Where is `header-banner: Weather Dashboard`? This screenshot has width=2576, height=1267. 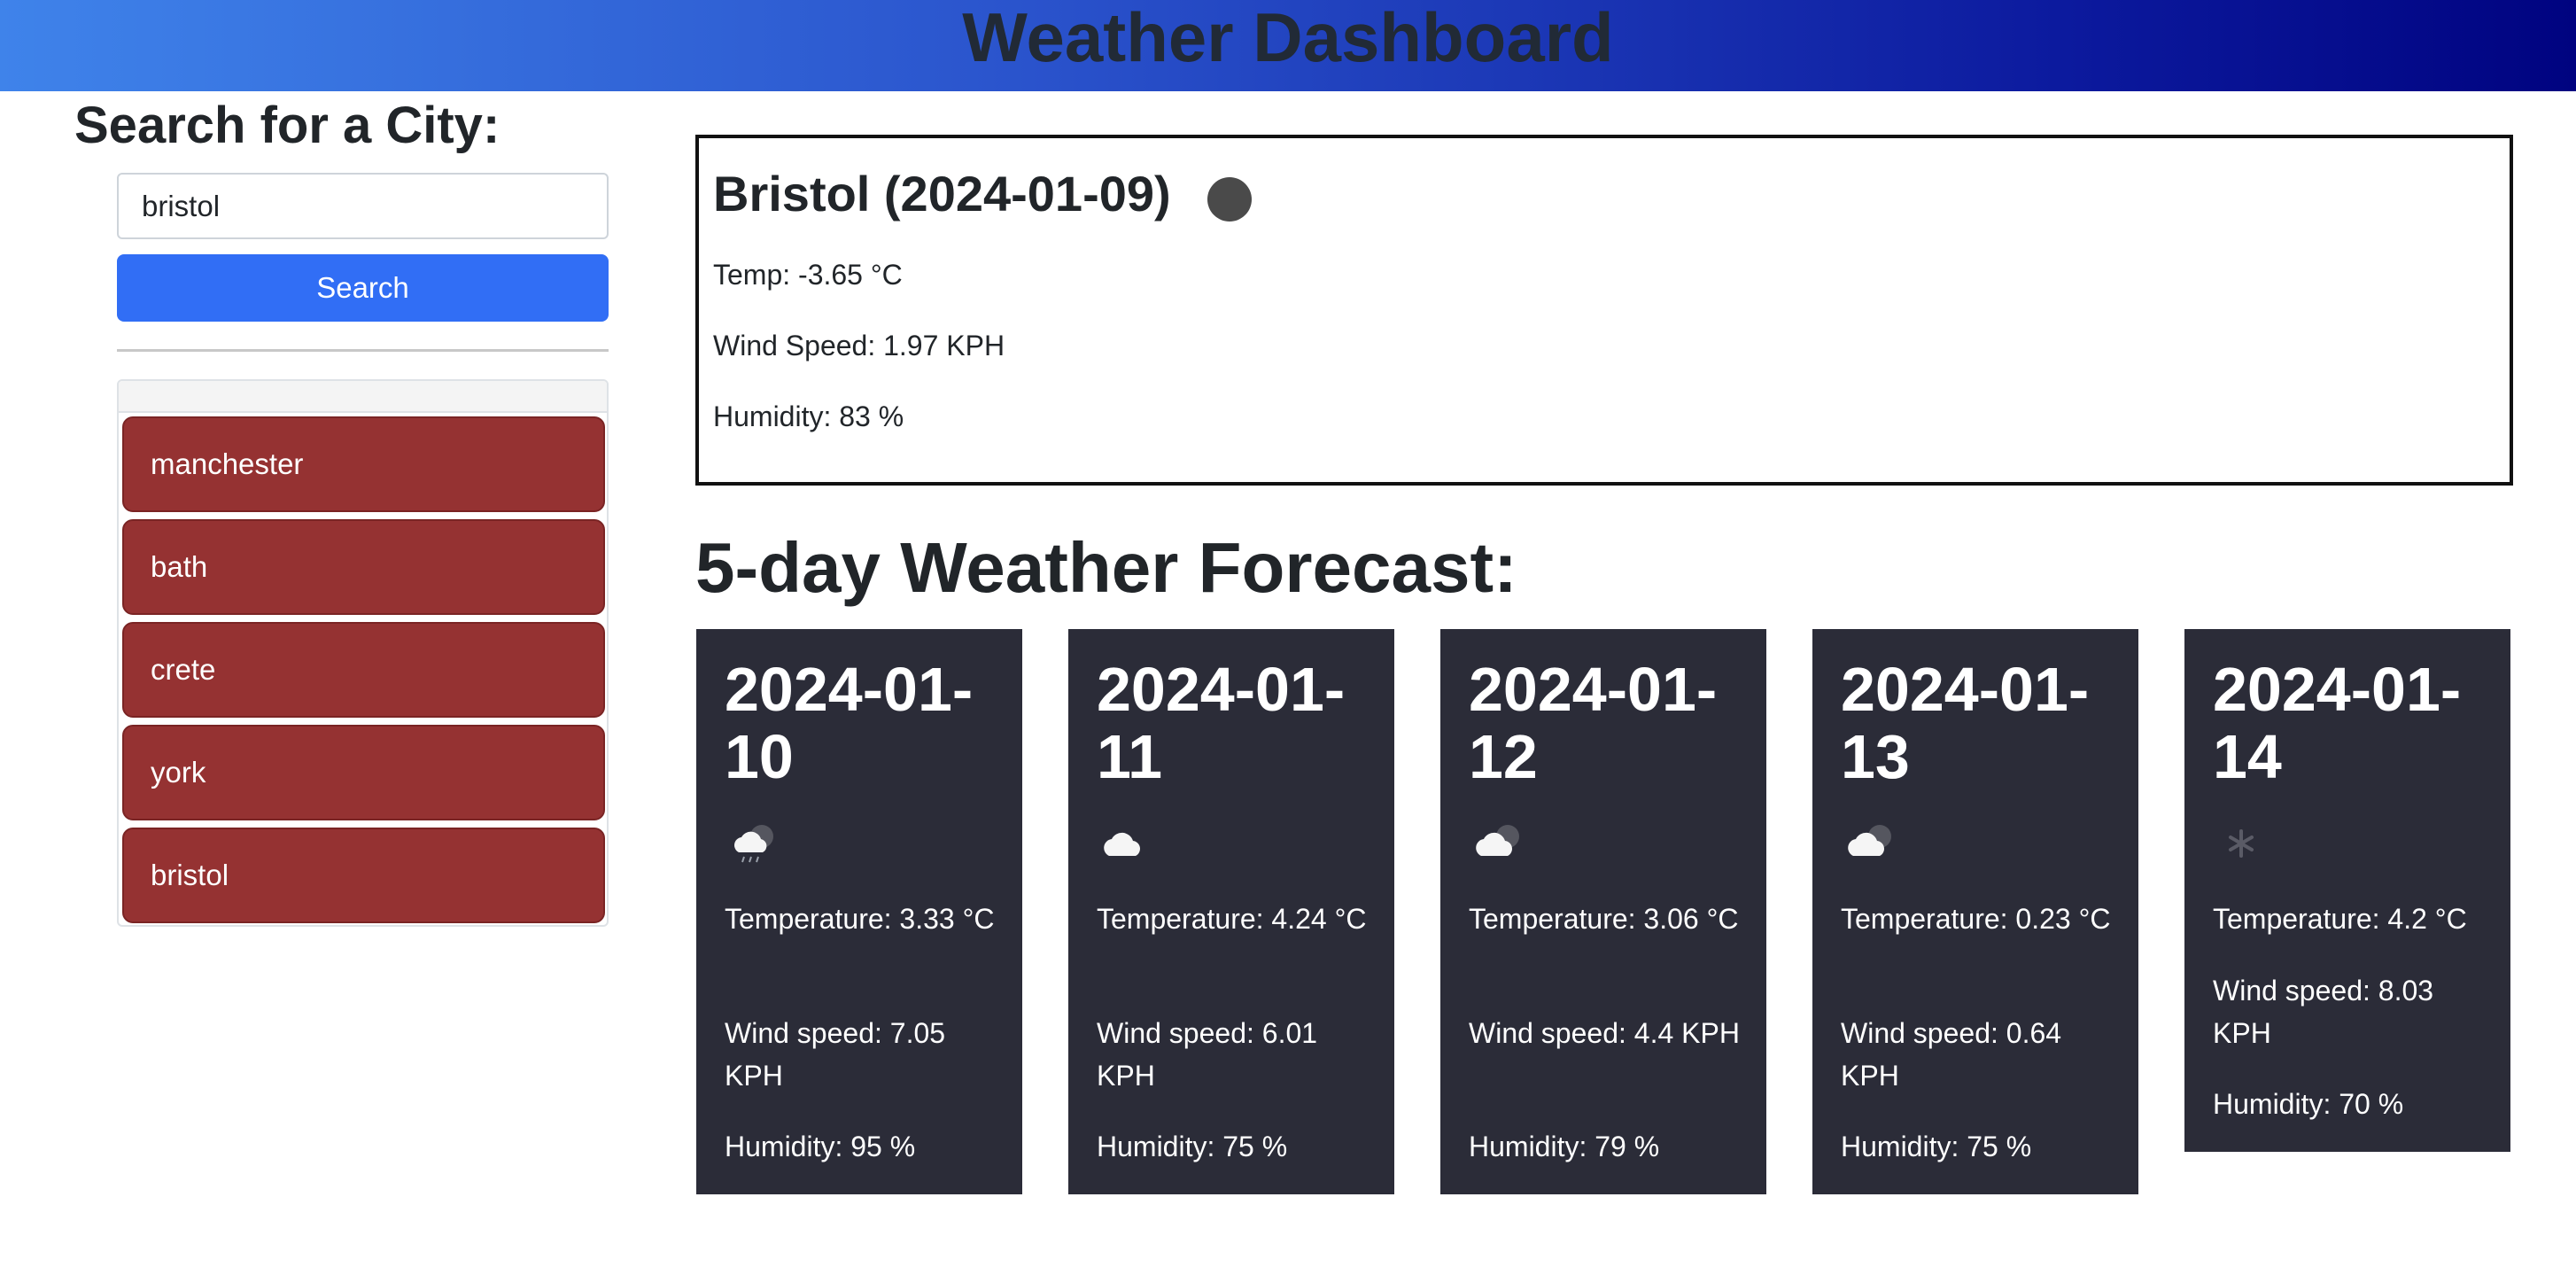
header-banner: Weather Dashboard is located at coordinates (1288, 46).